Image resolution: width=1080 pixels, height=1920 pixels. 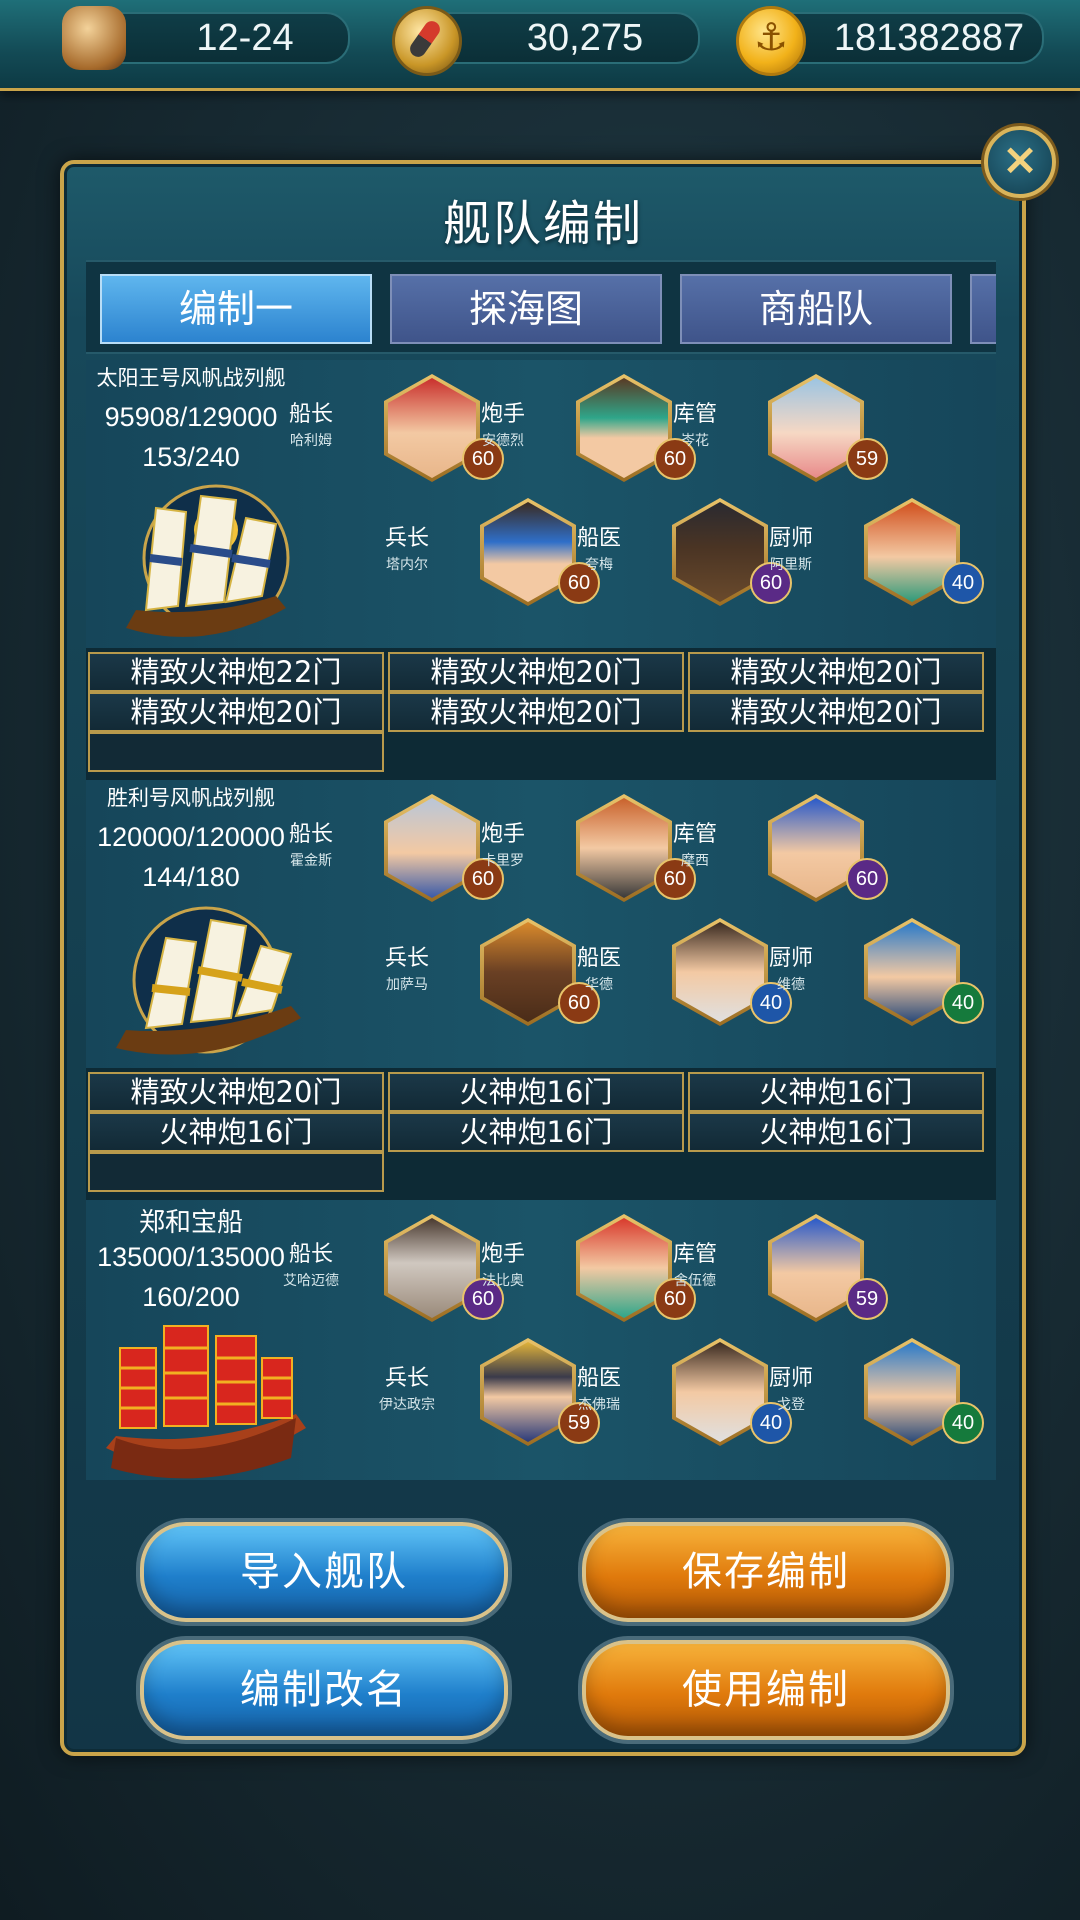 What do you see at coordinates (526, 309) in the screenshot?
I see `tab-sea-map: 探海图` at bounding box center [526, 309].